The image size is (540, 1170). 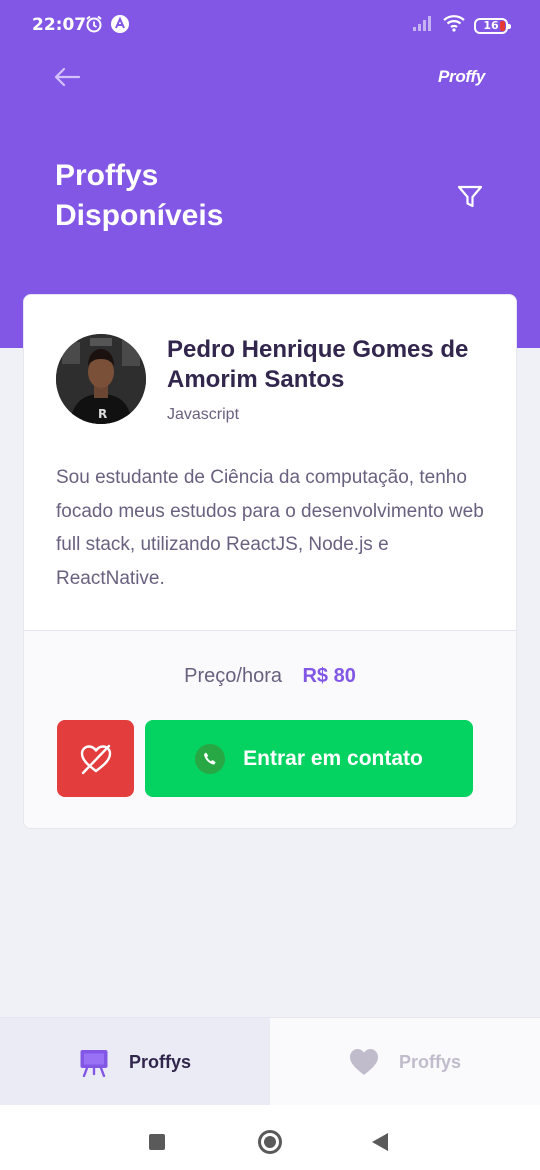 I want to click on arrow-left-icon, so click(x=67, y=77).